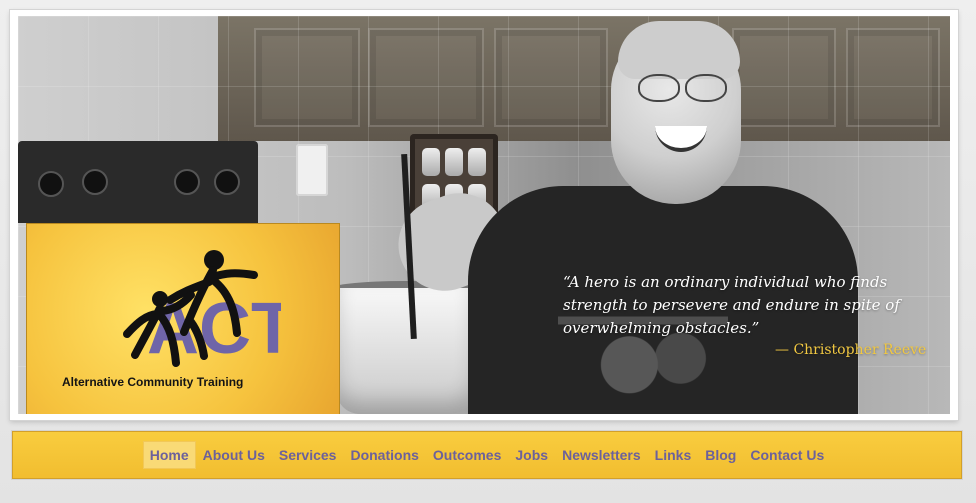 The image size is (976, 503). Describe the element at coordinates (851, 350) in the screenshot. I see `quote-author: — Christopher Reeve` at that location.